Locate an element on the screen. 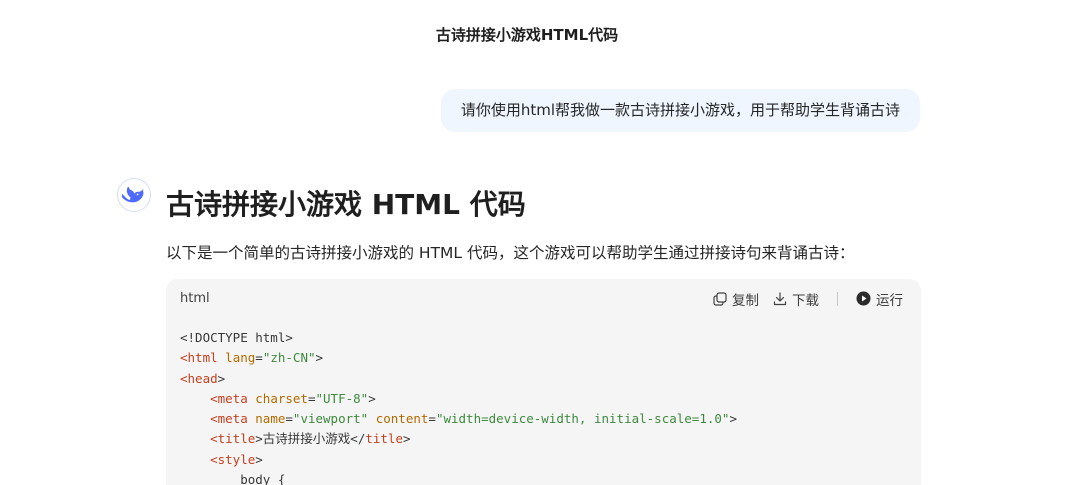 The image size is (1080, 485). play-circle-icon is located at coordinates (863, 298).